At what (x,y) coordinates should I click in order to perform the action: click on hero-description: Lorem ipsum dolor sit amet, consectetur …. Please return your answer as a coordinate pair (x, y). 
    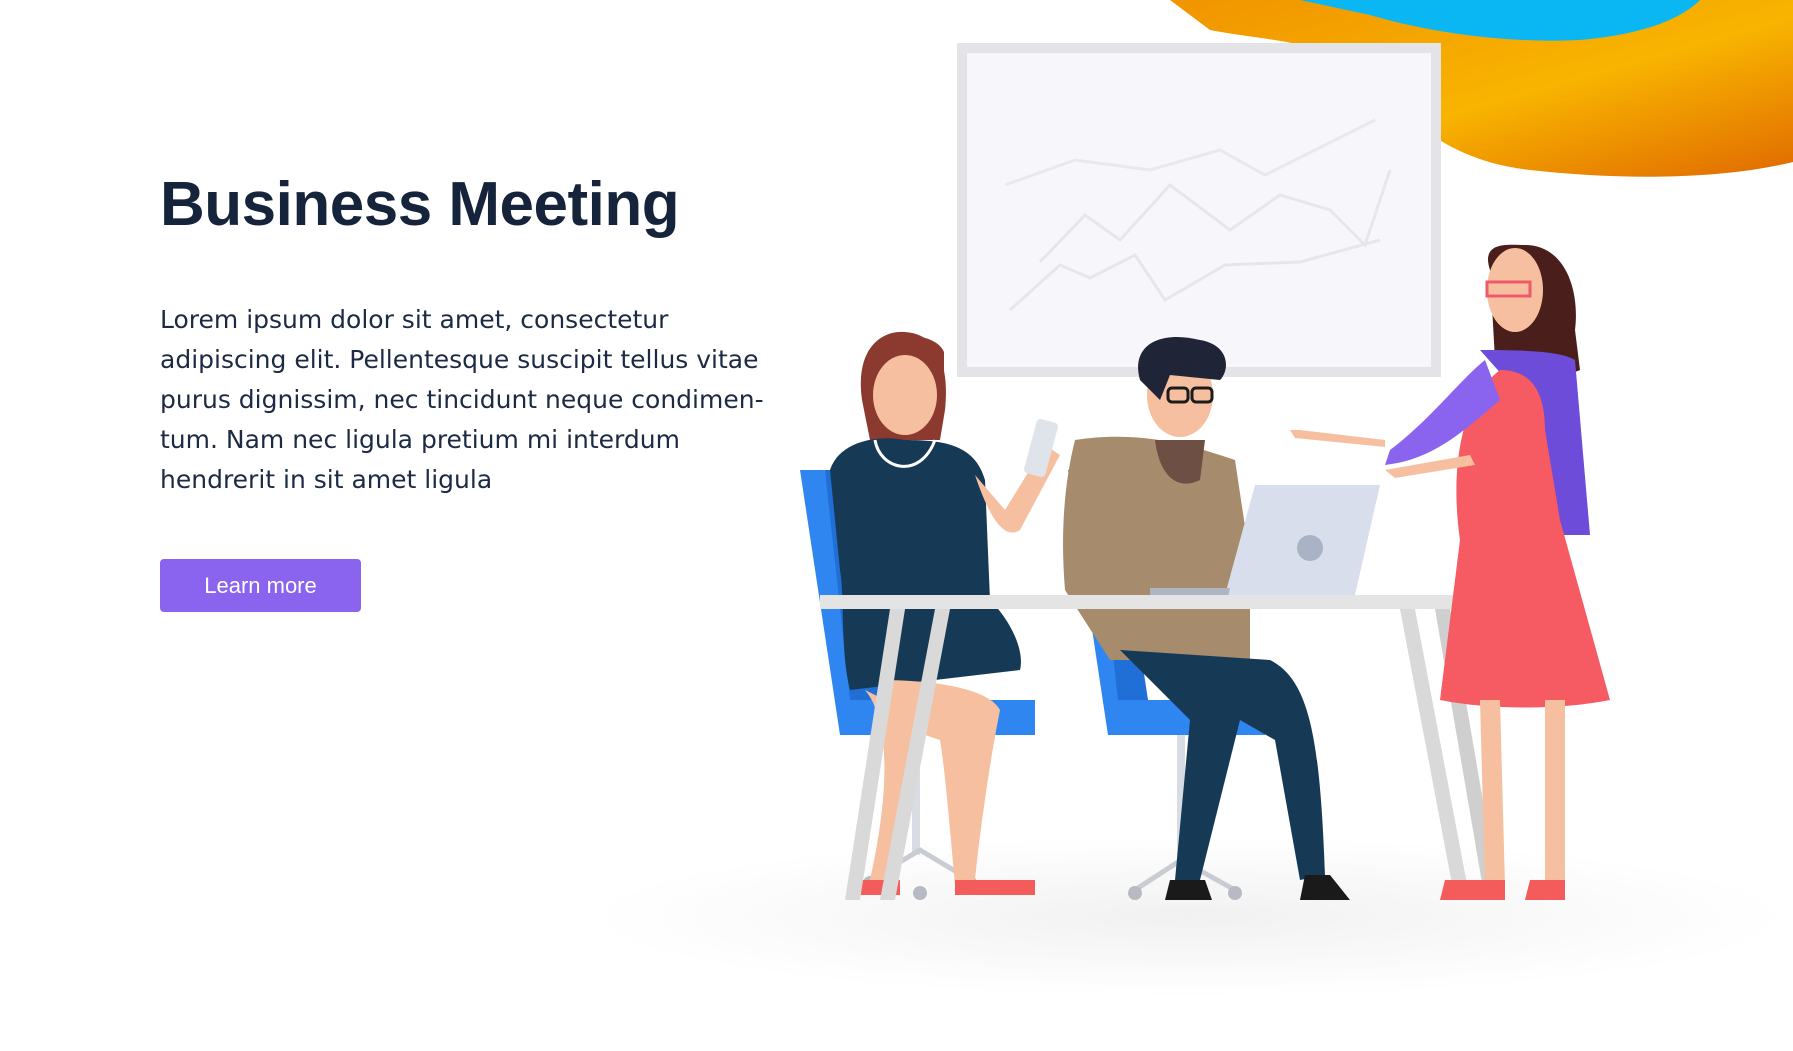
    Looking at the image, I should click on (470, 400).